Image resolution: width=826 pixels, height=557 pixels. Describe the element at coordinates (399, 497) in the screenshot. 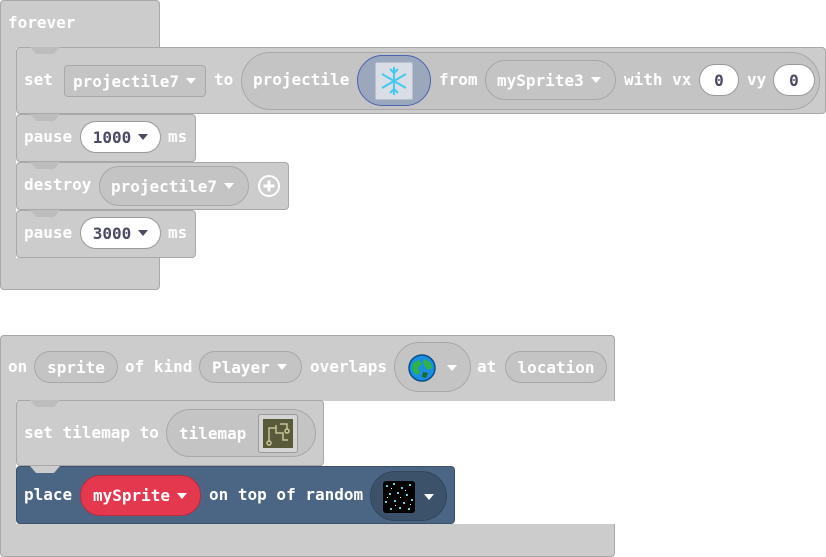

I see `starfield-tile-icon` at that location.